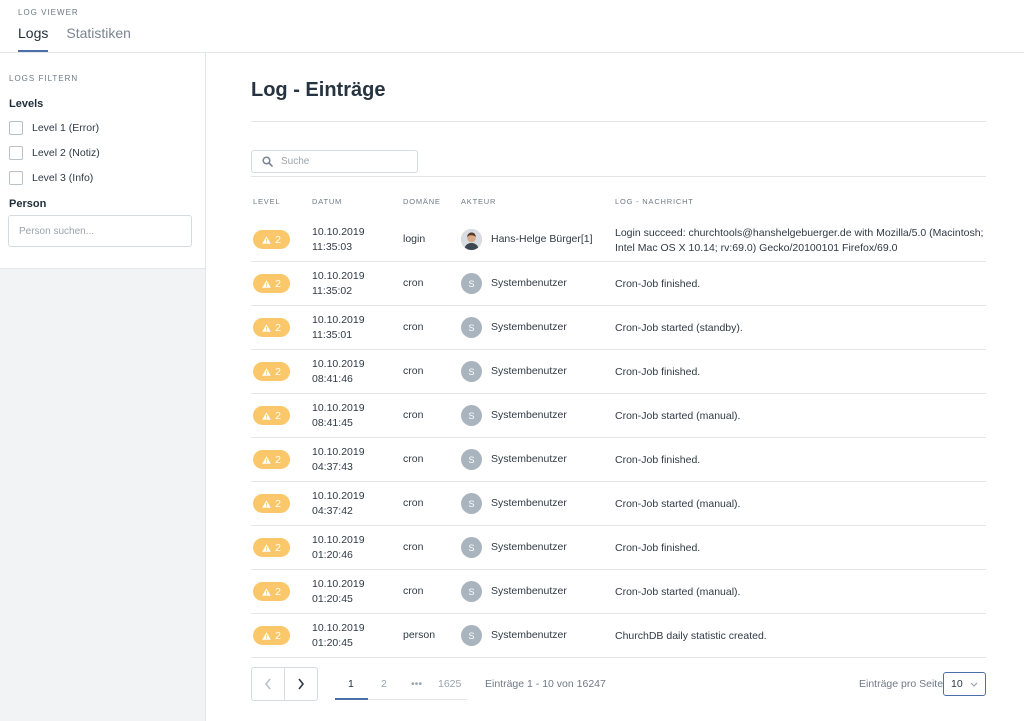 Image resolution: width=1024 pixels, height=721 pixels. What do you see at coordinates (471, 635) in the screenshot?
I see `avatar: S` at bounding box center [471, 635].